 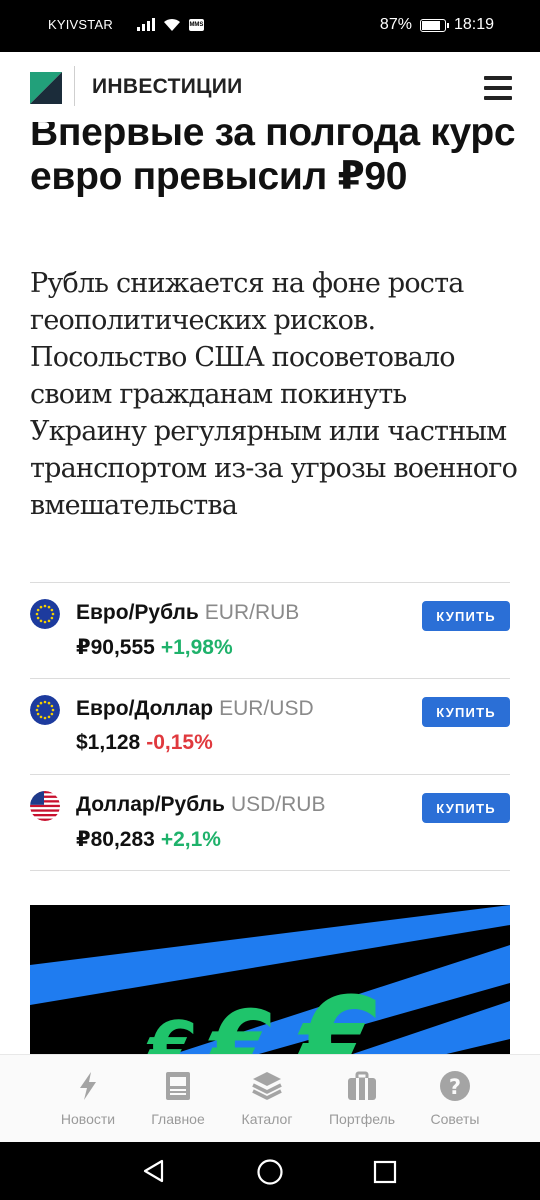 What do you see at coordinates (270, 823) in the screenshot?
I see `quote-row-usd-rub: Доллар/Рубль USD/RUB ₽80,283 +2,1% КУПИТЬ` at bounding box center [270, 823].